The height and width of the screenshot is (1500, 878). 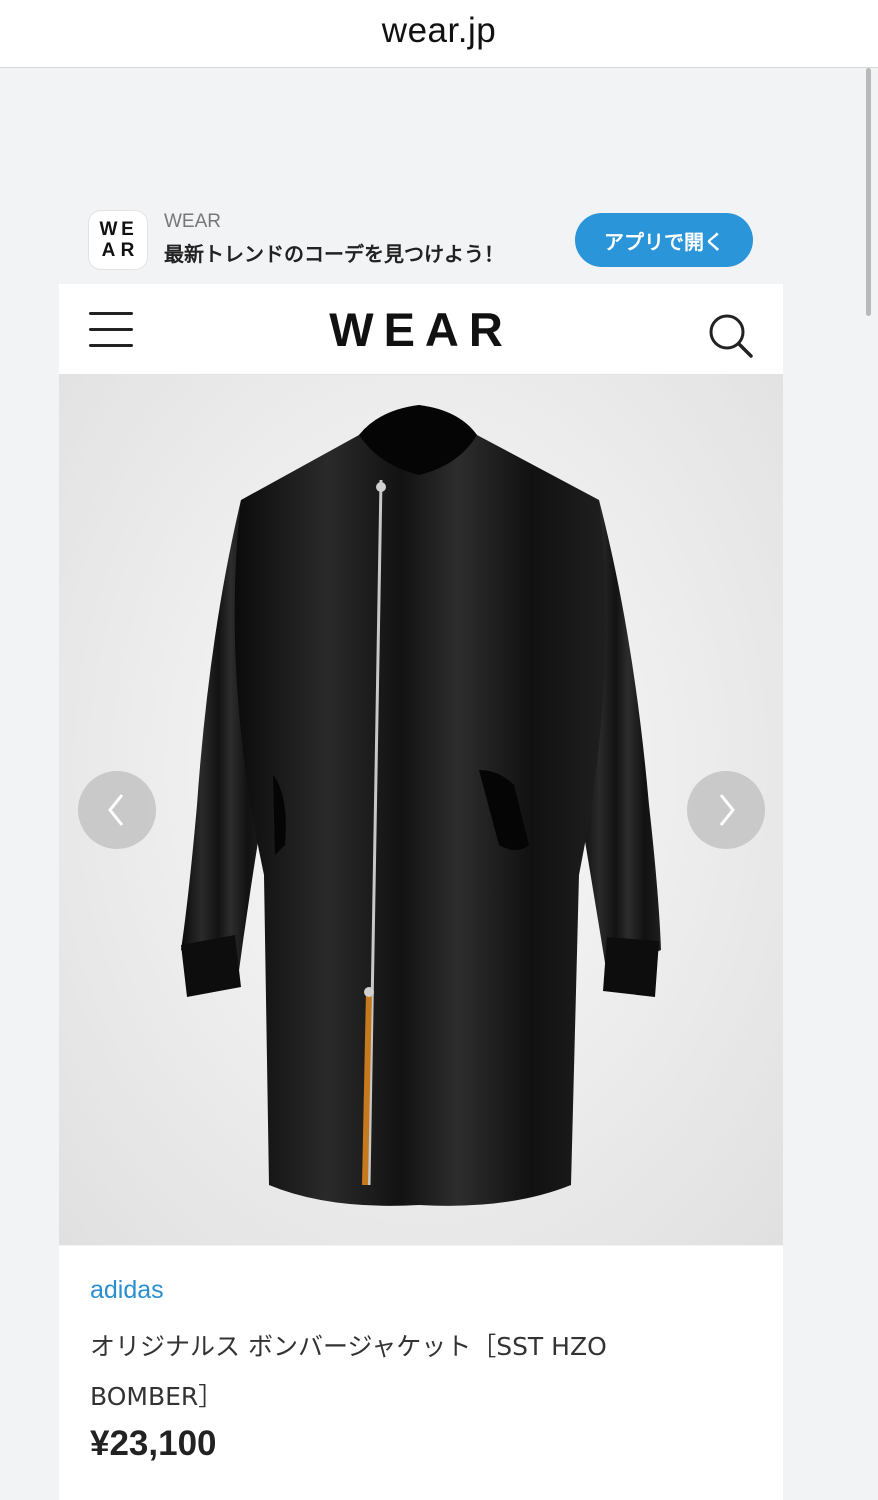 What do you see at coordinates (153, 1443) in the screenshot?
I see `product-price: ¥23,100` at bounding box center [153, 1443].